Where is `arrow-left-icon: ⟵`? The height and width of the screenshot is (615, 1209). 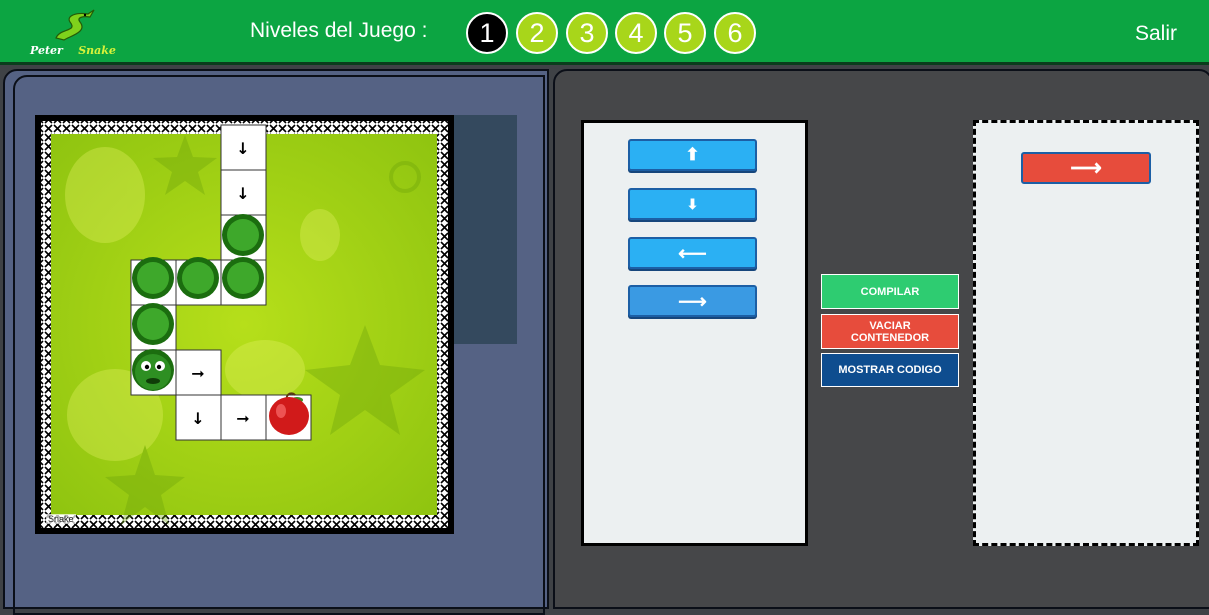 arrow-left-icon: ⟵ is located at coordinates (692, 253).